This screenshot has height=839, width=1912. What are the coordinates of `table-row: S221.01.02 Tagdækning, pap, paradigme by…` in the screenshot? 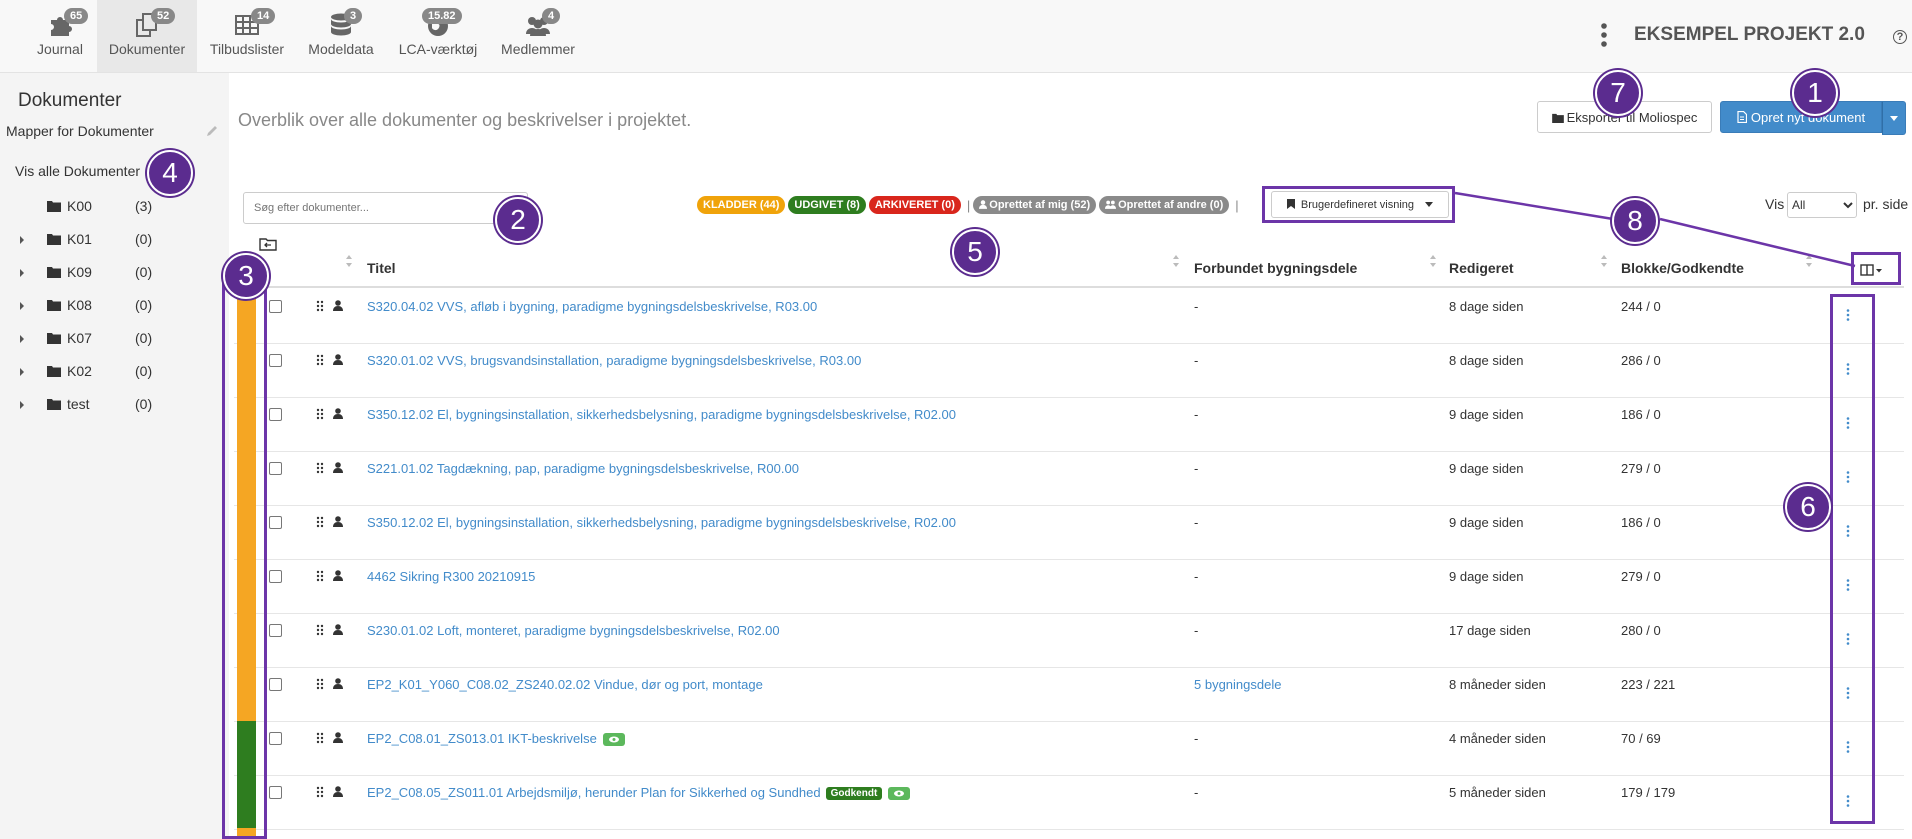 It's located at (1069, 478).